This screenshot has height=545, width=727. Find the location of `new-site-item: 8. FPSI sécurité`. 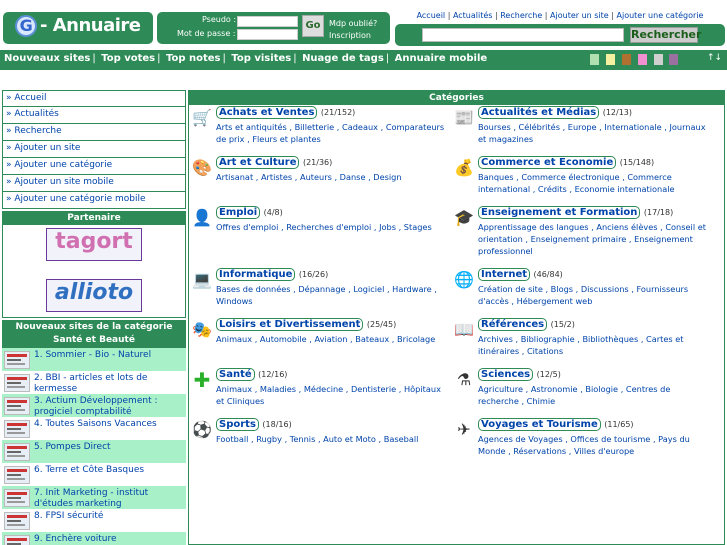

new-site-item: 8. FPSI sécurité is located at coordinates (94, 520).